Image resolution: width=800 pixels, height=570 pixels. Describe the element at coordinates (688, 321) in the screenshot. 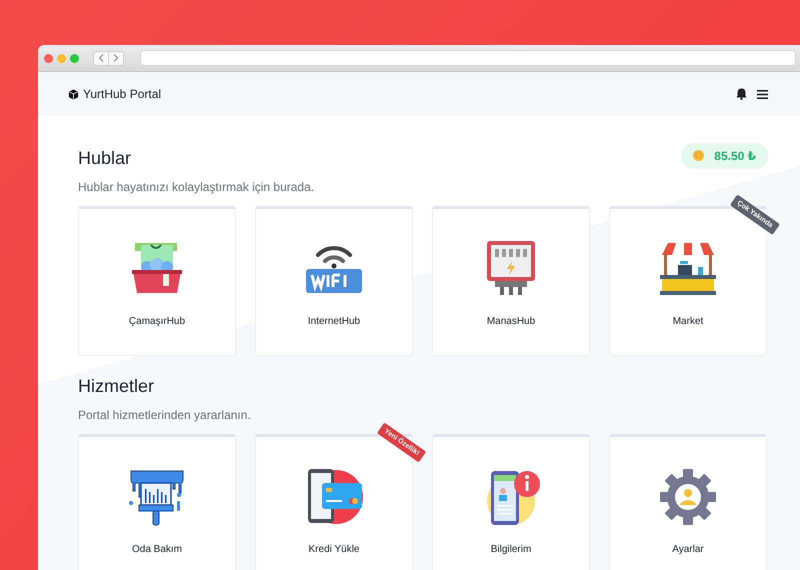

I see `card-label: Market` at that location.